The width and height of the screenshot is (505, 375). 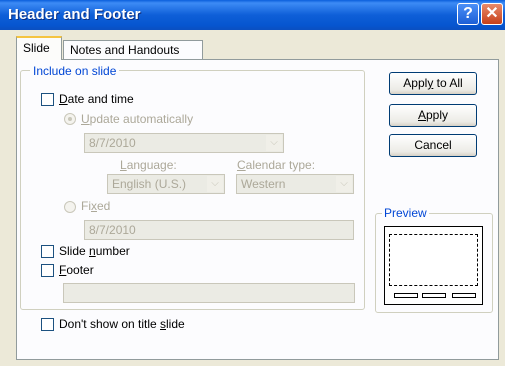 I want to click on language-dropdown: English (U.S.) ⌵, so click(x=166, y=184).